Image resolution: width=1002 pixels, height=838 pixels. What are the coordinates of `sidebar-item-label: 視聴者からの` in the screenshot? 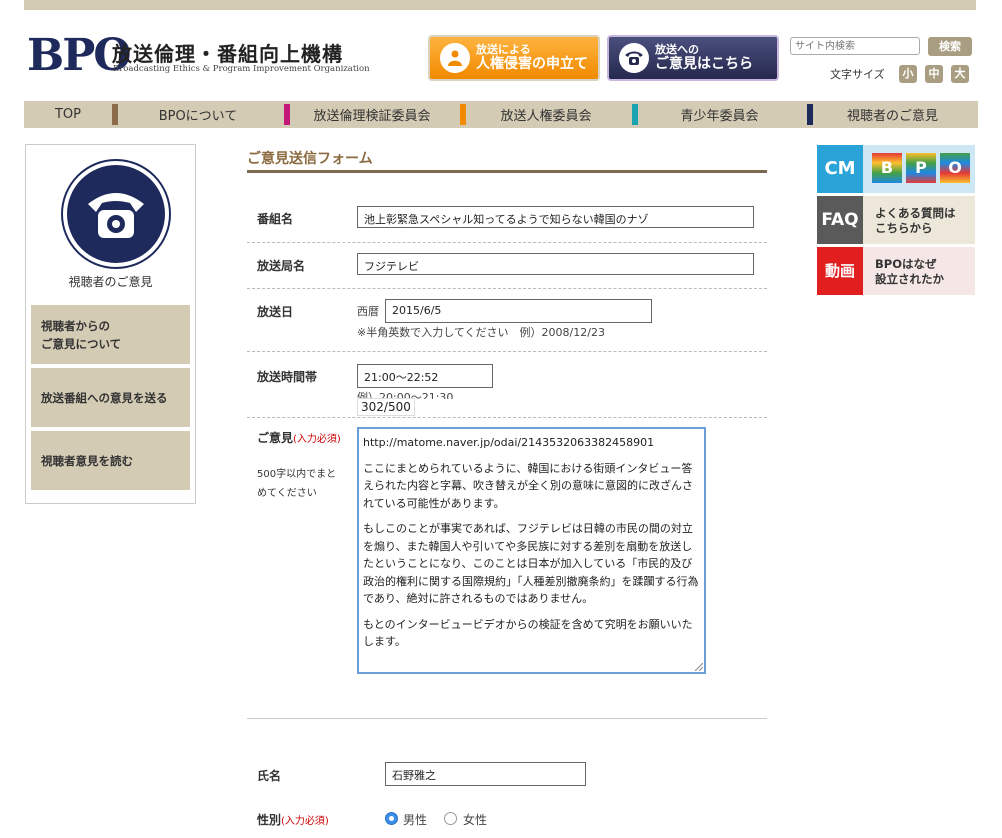 It's located at (75, 325).